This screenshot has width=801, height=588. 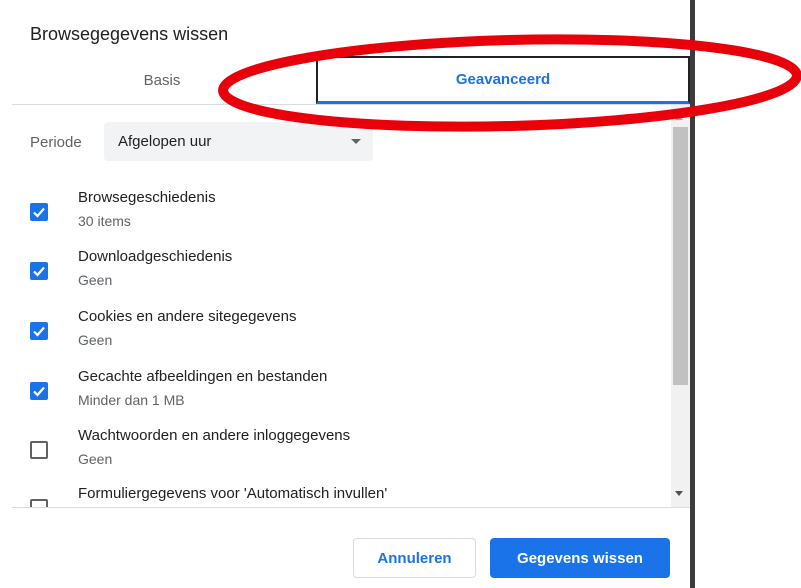 I want to click on option-title: Wachtwoorden en andere inloggegevens, so click(x=214, y=435).